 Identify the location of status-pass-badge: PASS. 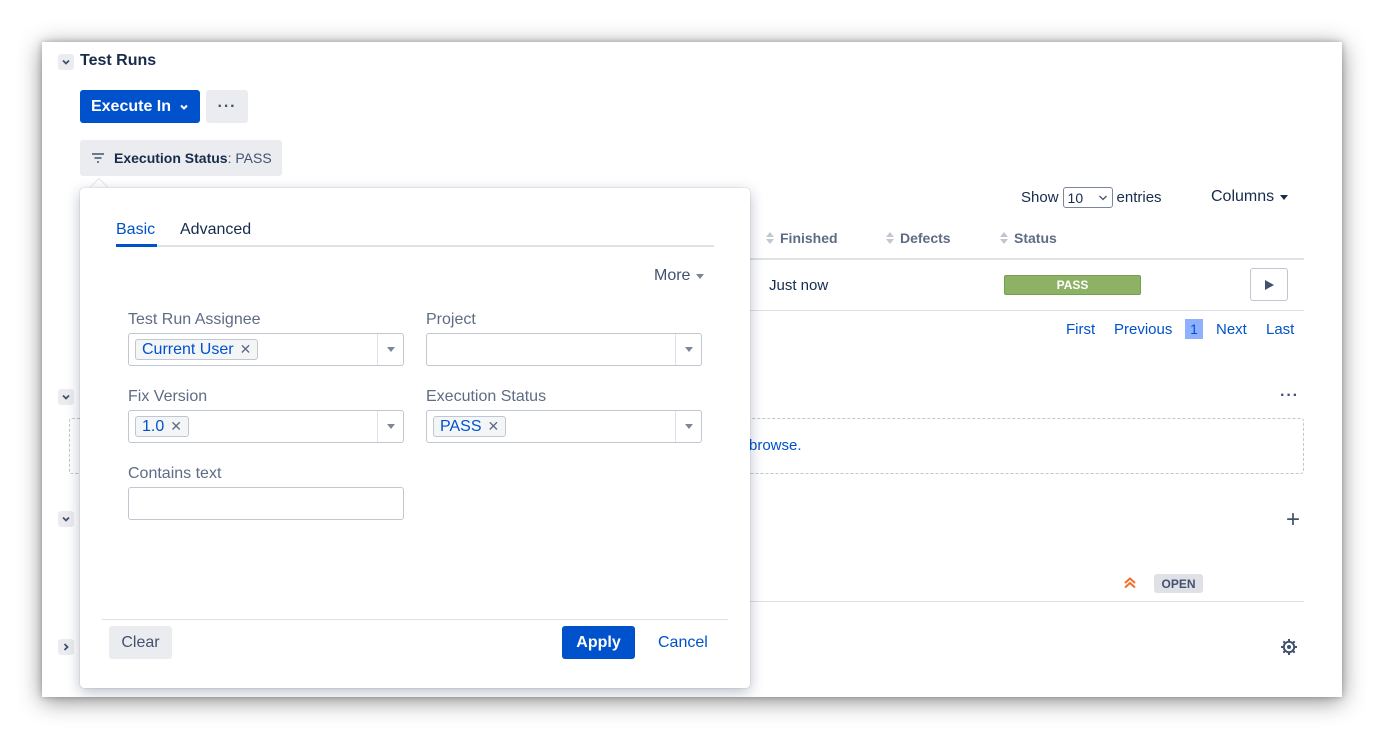
(1072, 285).